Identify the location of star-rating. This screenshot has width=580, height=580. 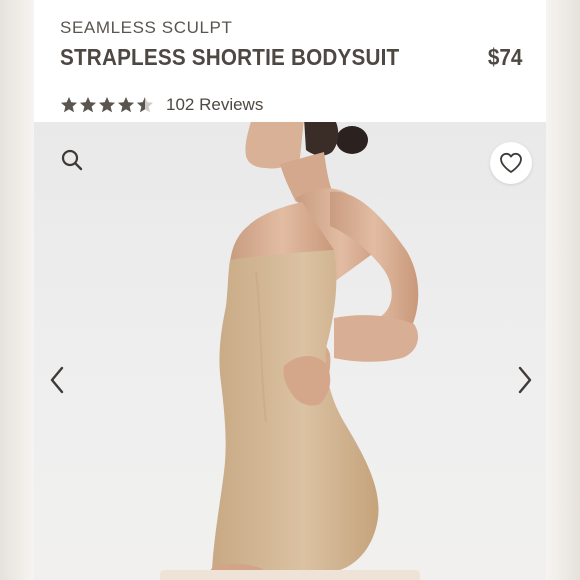
(107, 105).